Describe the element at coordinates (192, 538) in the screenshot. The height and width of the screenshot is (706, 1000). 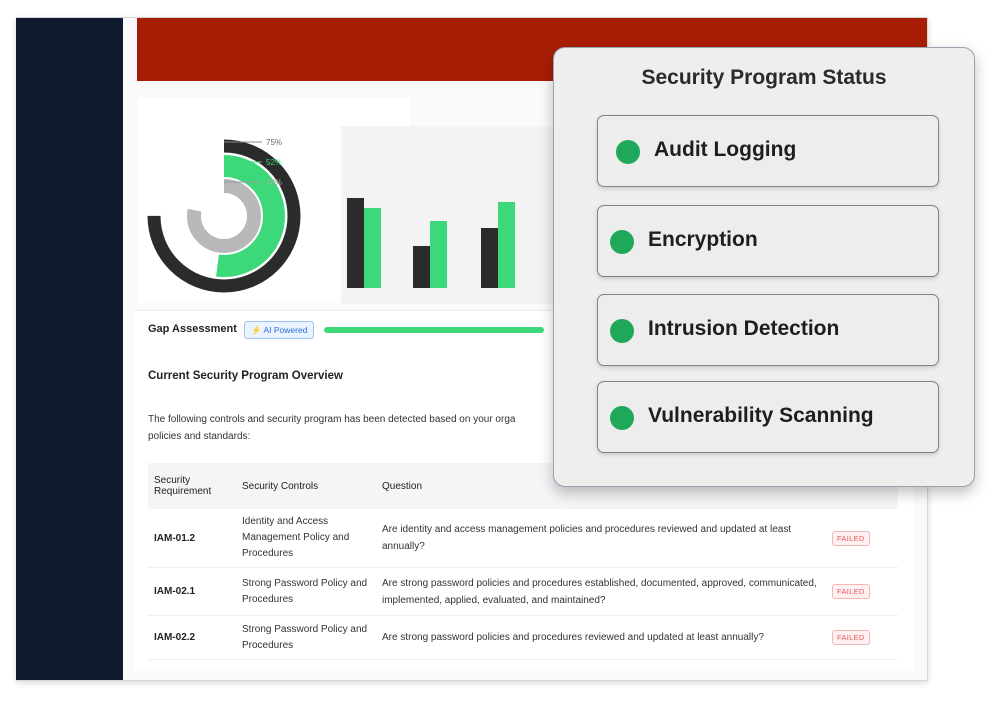
I see `requirement-id: IAM-01.2` at that location.